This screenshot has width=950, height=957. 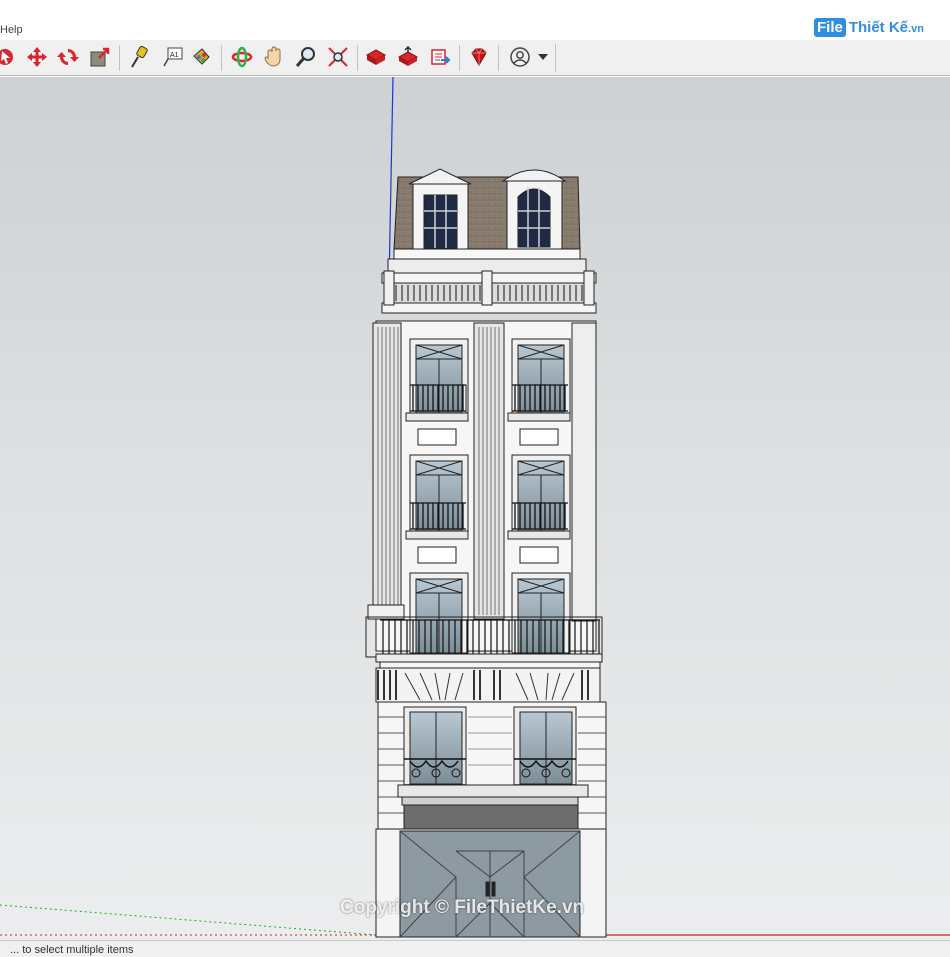 I want to click on frieze, so click(x=488, y=685).